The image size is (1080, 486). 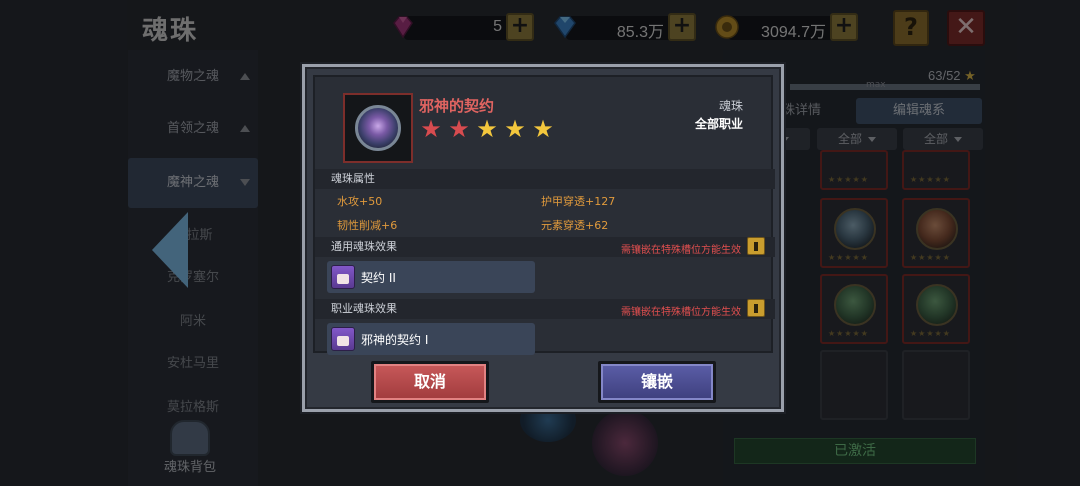 I want to click on star-rating: ★ ★ ★ ★ ★, so click(x=489, y=129).